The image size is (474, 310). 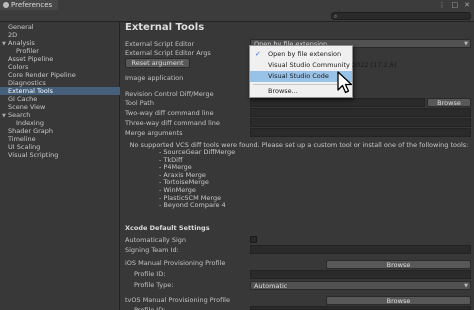 What do you see at coordinates (345, 82) in the screenshot?
I see `mouse-cursor-icon` at bounding box center [345, 82].